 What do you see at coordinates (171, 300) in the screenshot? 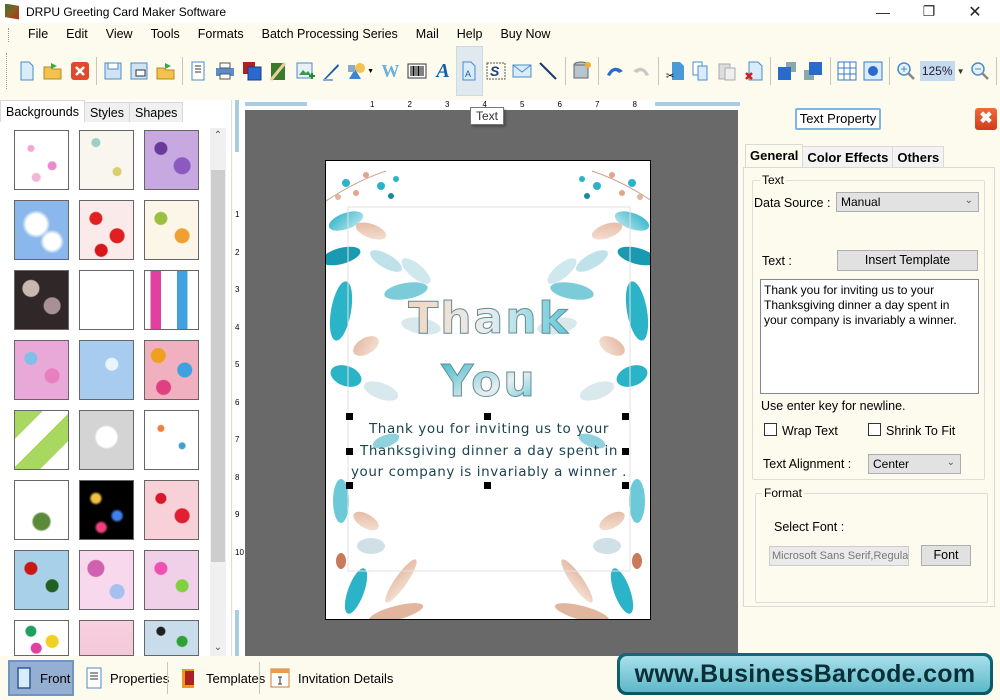
I see `background-thumbnail-gift-boxes` at bounding box center [171, 300].